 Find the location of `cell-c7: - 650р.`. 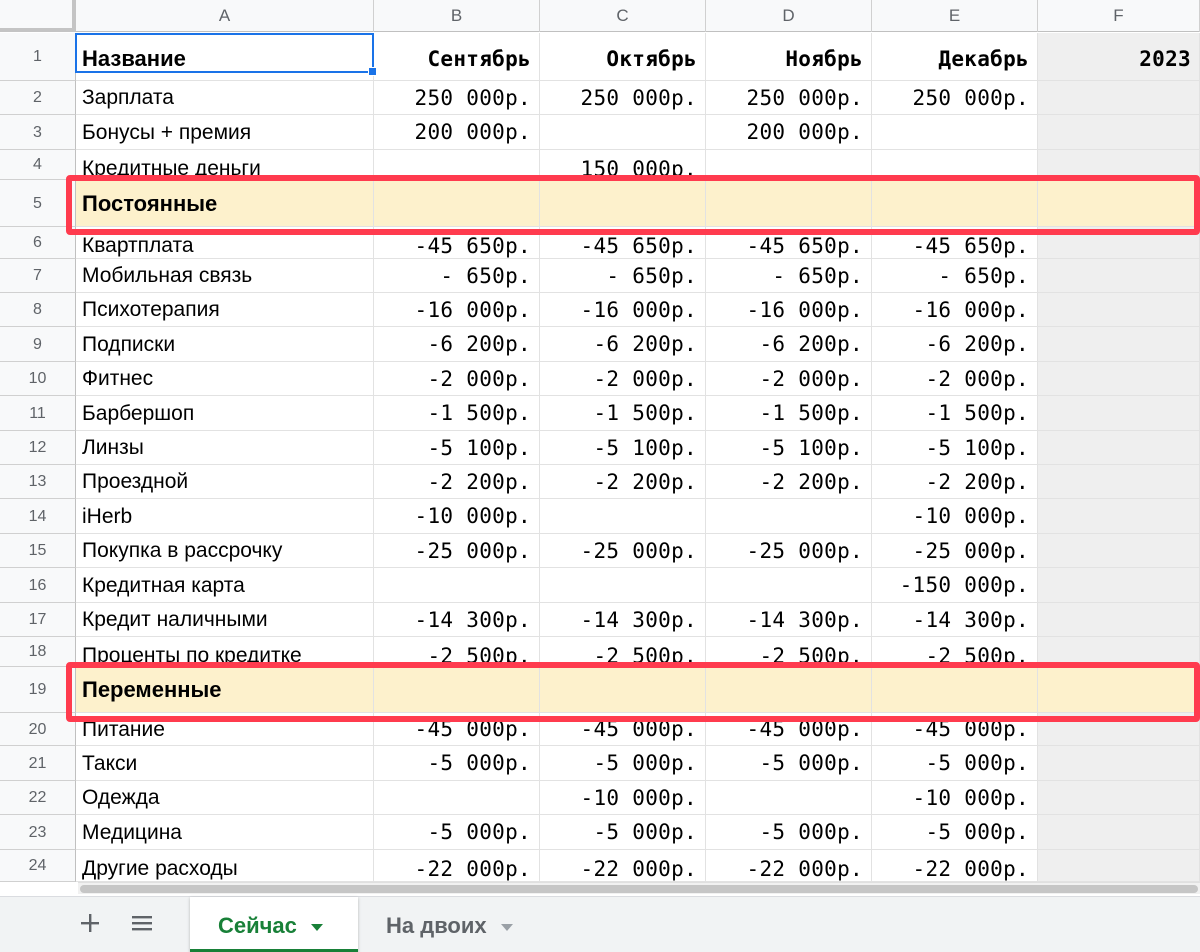

cell-c7: - 650р. is located at coordinates (623, 276).